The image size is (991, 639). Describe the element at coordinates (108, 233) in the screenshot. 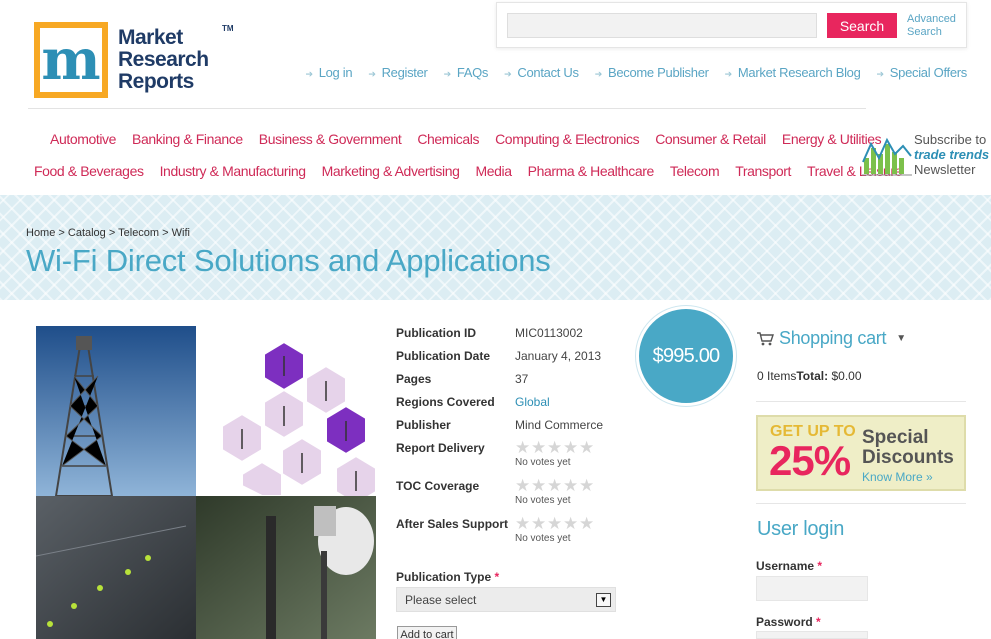

I see `breadcrumb: Home > Catalog > Telecom > Wifi` at that location.